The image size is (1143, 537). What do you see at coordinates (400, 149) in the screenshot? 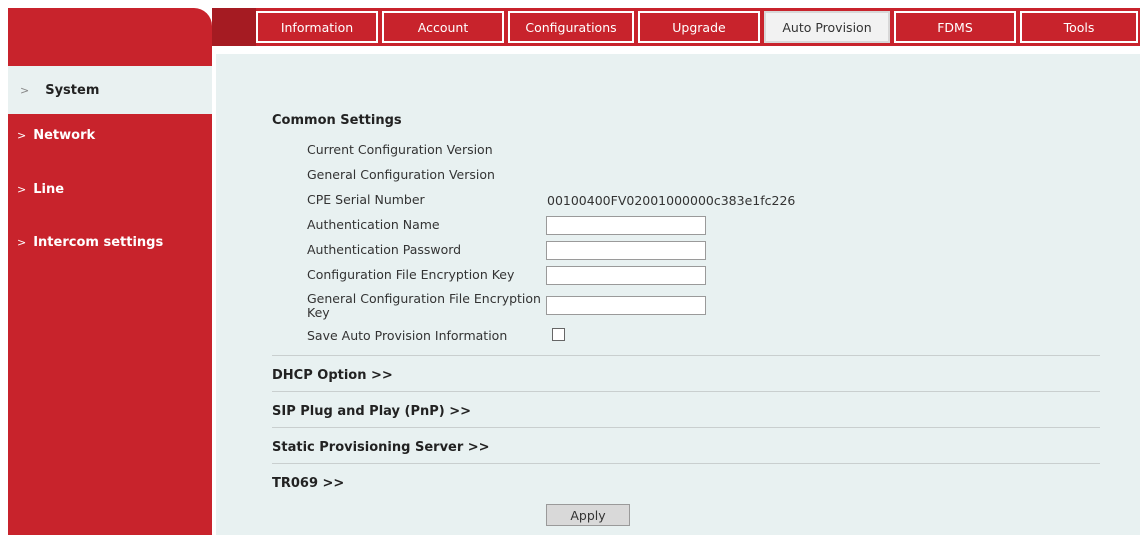
I see `current-config-version-label: Current Configuration Version` at bounding box center [400, 149].